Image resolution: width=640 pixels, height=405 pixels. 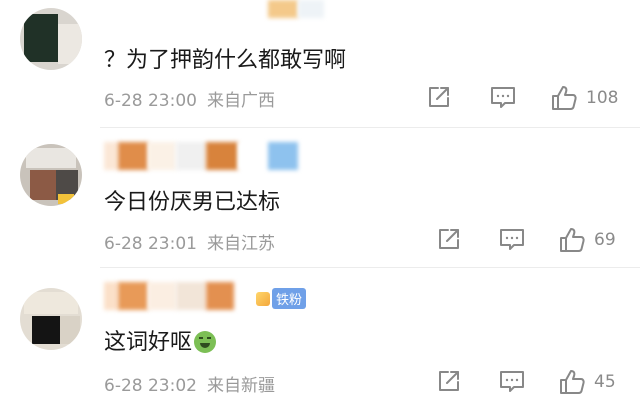 What do you see at coordinates (205, 342) in the screenshot?
I see `vomiting-face-emoji-icon` at bounding box center [205, 342].